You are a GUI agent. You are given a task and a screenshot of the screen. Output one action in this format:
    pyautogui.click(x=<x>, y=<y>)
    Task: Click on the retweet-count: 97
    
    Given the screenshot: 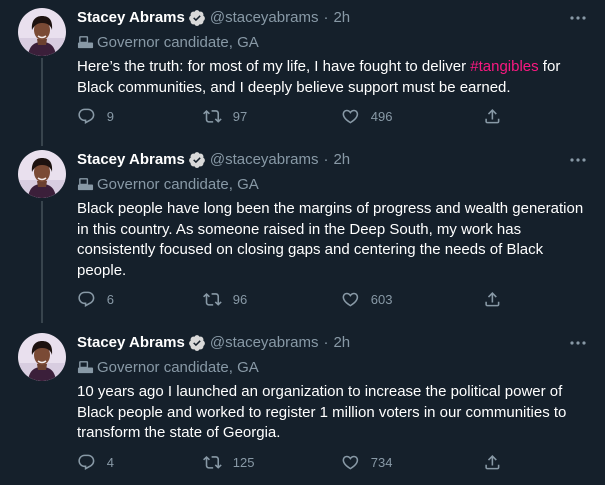 What is the action you would take?
    pyautogui.click(x=240, y=116)
    